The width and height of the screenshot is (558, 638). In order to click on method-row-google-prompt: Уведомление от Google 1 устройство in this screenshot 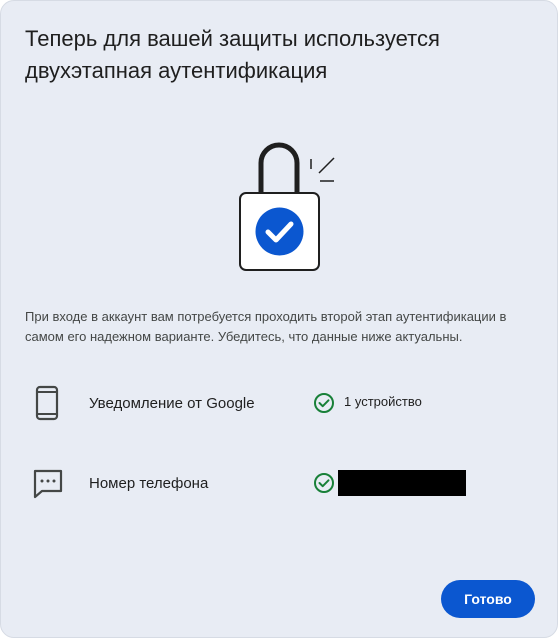, I will do `click(280, 403)`.